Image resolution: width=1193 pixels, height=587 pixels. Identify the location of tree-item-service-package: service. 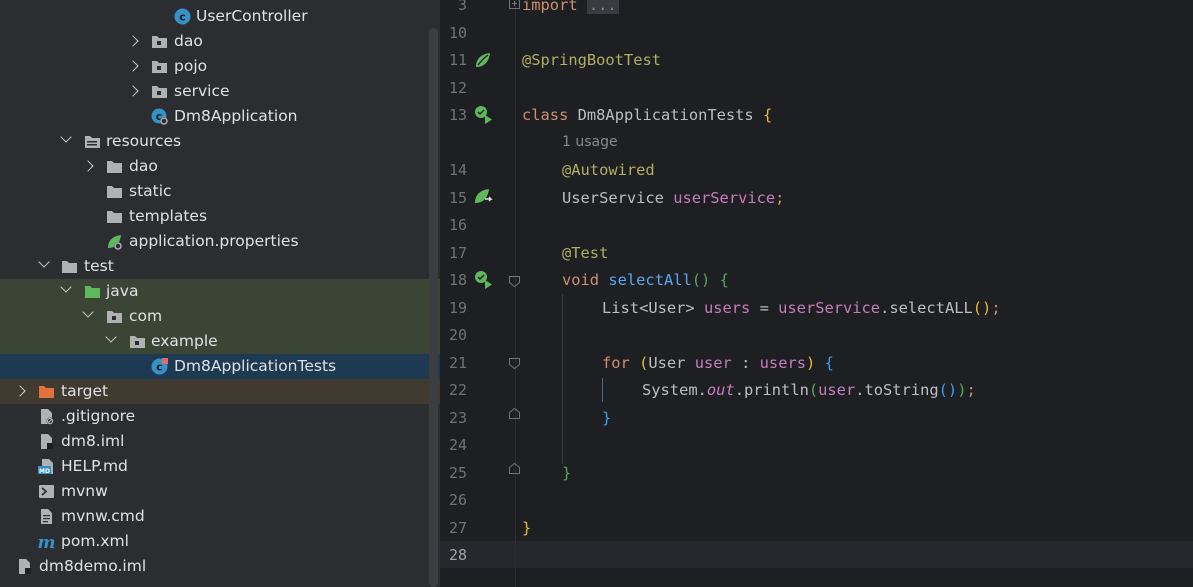
(220, 91).